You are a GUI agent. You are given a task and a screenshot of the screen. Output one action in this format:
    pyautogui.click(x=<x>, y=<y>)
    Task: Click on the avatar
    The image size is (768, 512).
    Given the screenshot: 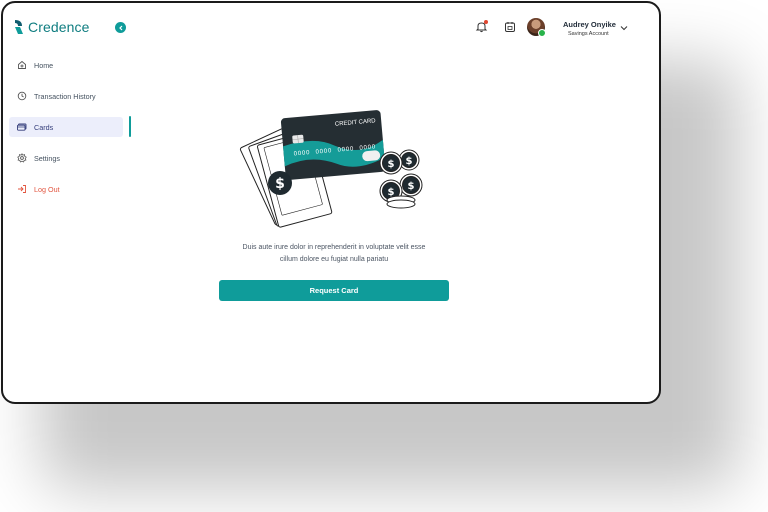 What is the action you would take?
    pyautogui.click(x=536, y=27)
    